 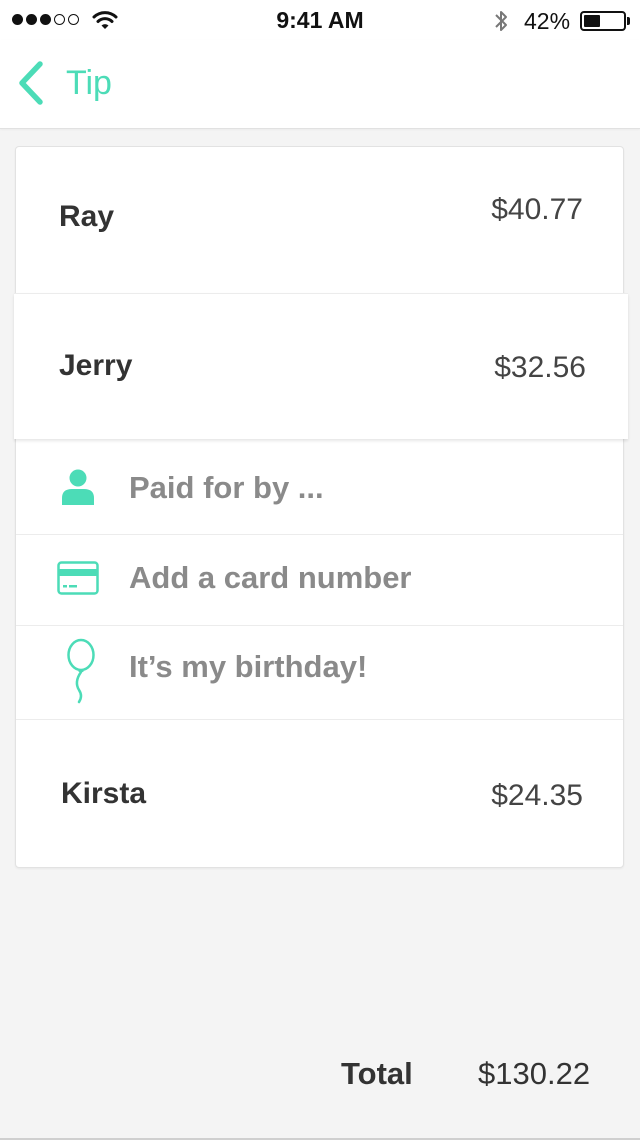 What do you see at coordinates (537, 209) in the screenshot?
I see `person-amount: $40.77` at bounding box center [537, 209].